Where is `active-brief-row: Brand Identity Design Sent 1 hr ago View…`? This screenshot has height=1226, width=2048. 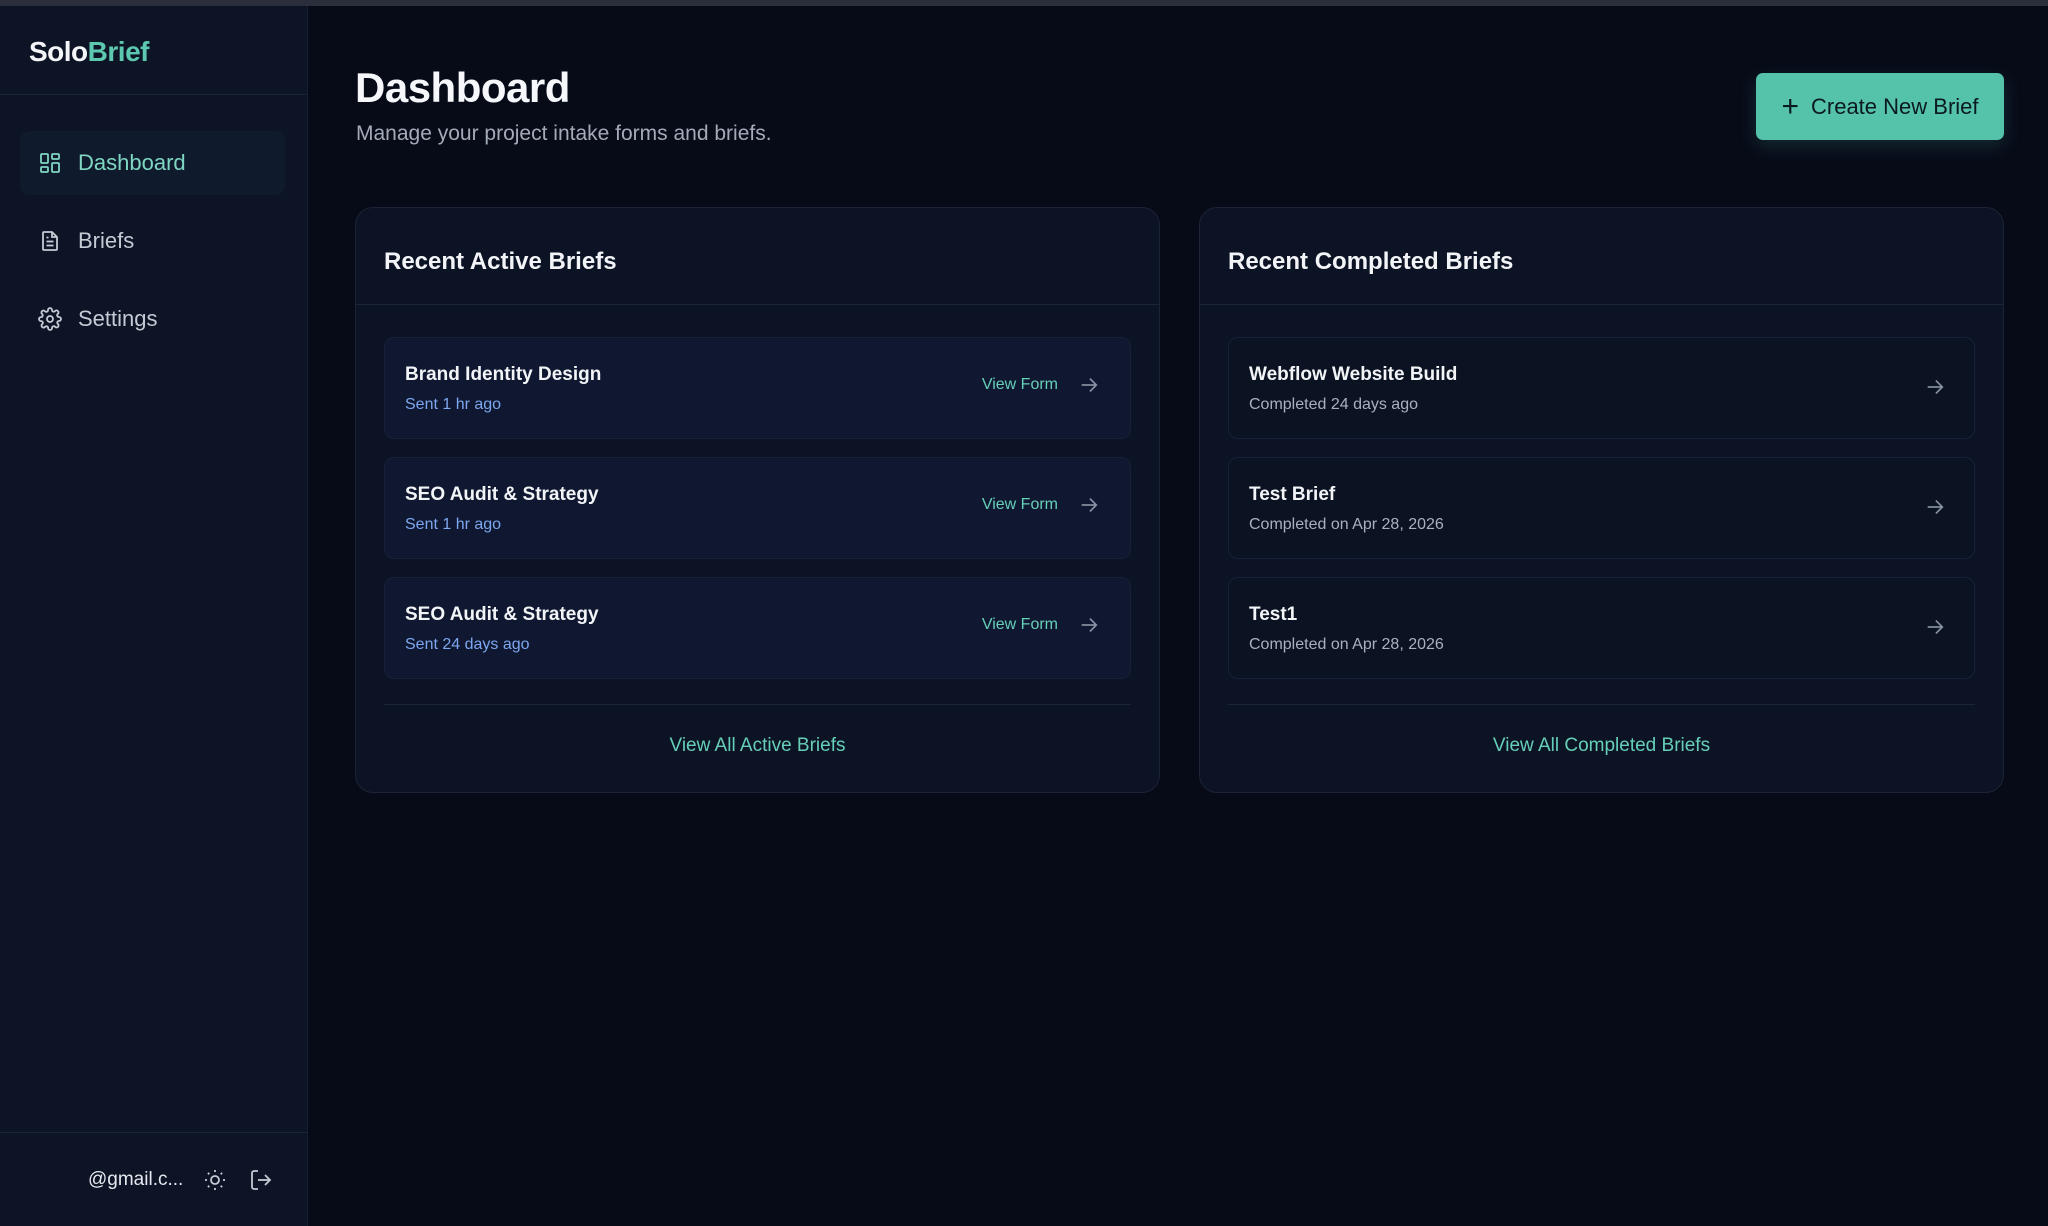
active-brief-row: Brand Identity Design Sent 1 hr ago View… is located at coordinates (757, 388).